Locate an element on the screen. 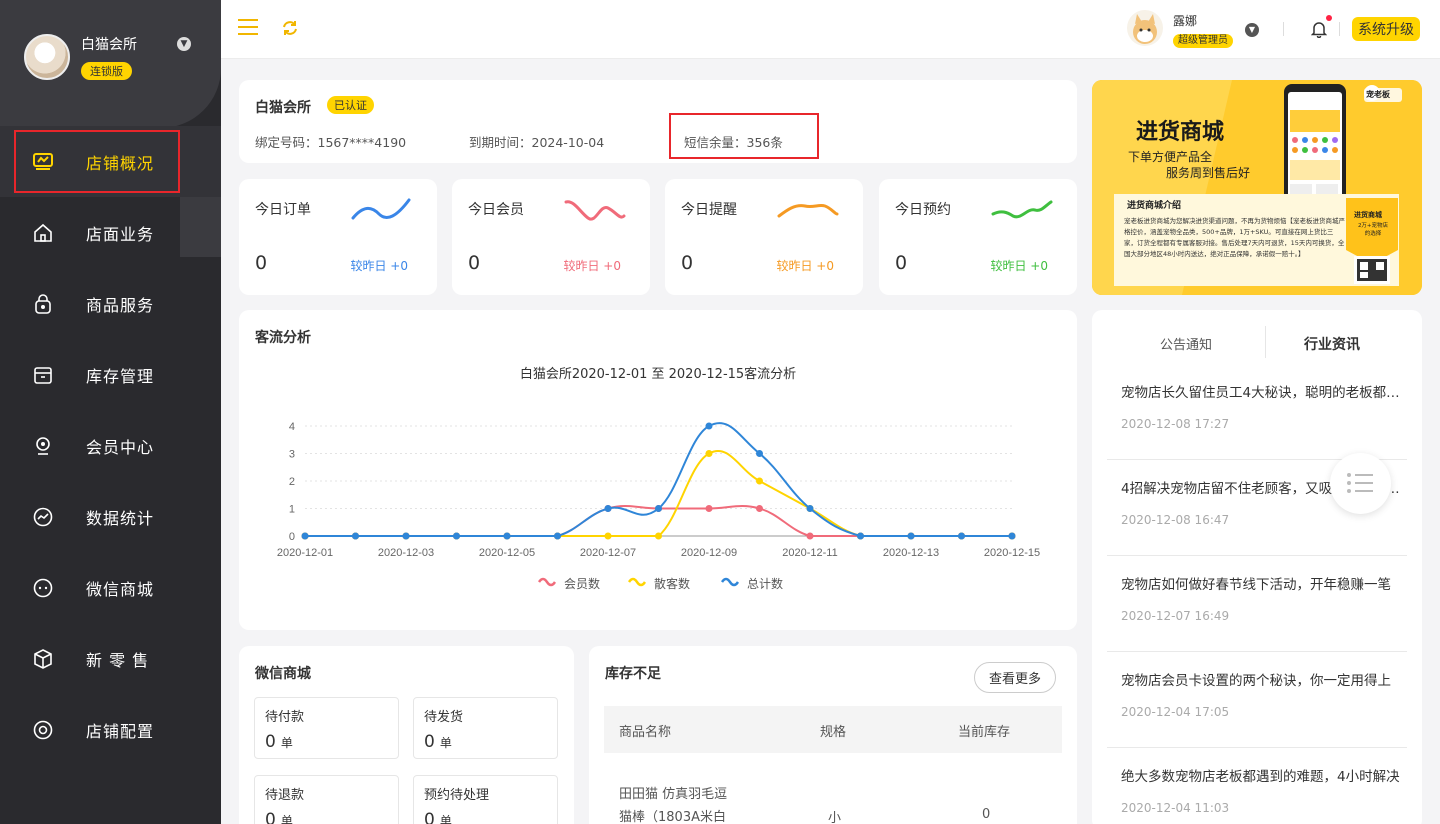 The width and height of the screenshot is (1440, 824). settings-icon is located at coordinates (43, 730).